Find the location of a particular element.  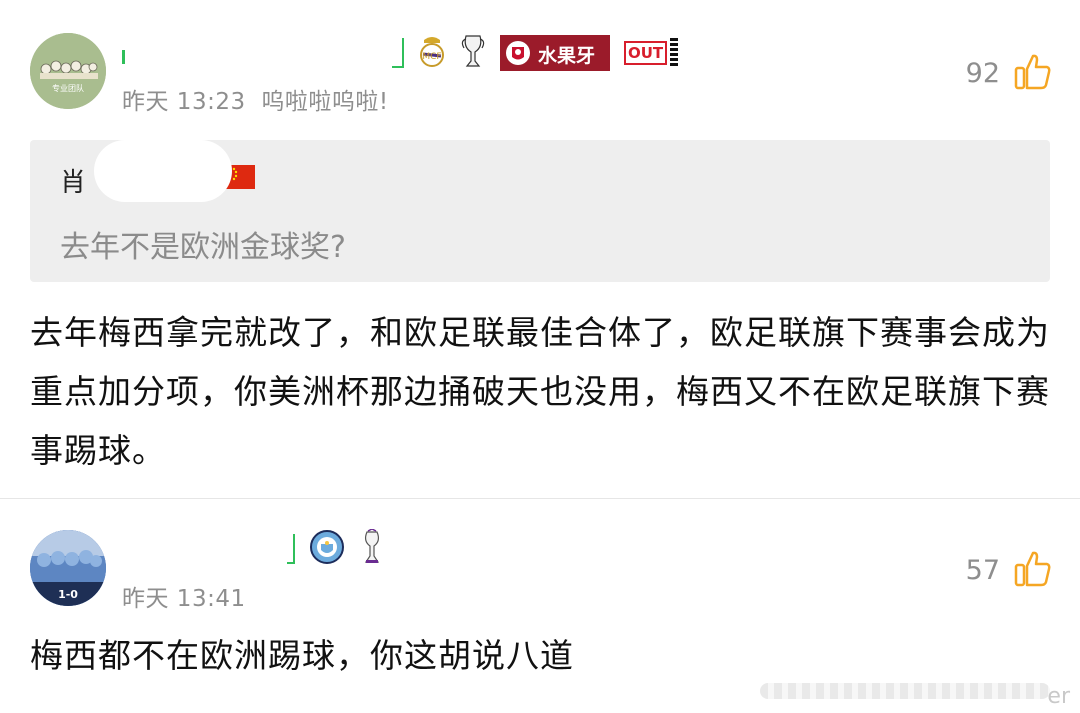

avatar-score: 1-0 is located at coordinates (68, 594).